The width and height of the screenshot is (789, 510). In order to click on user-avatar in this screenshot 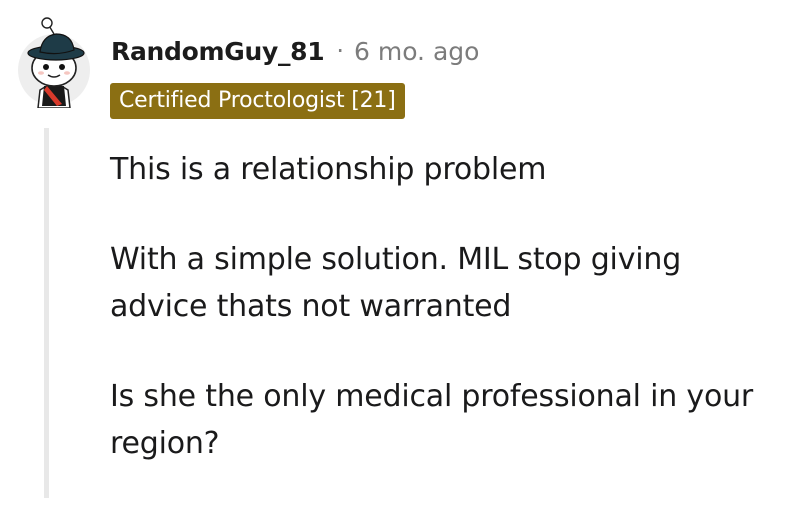, I will do `click(57, 62)`.